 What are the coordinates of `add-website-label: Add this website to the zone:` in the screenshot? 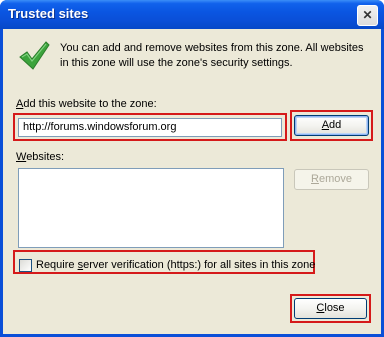 It's located at (86, 104).